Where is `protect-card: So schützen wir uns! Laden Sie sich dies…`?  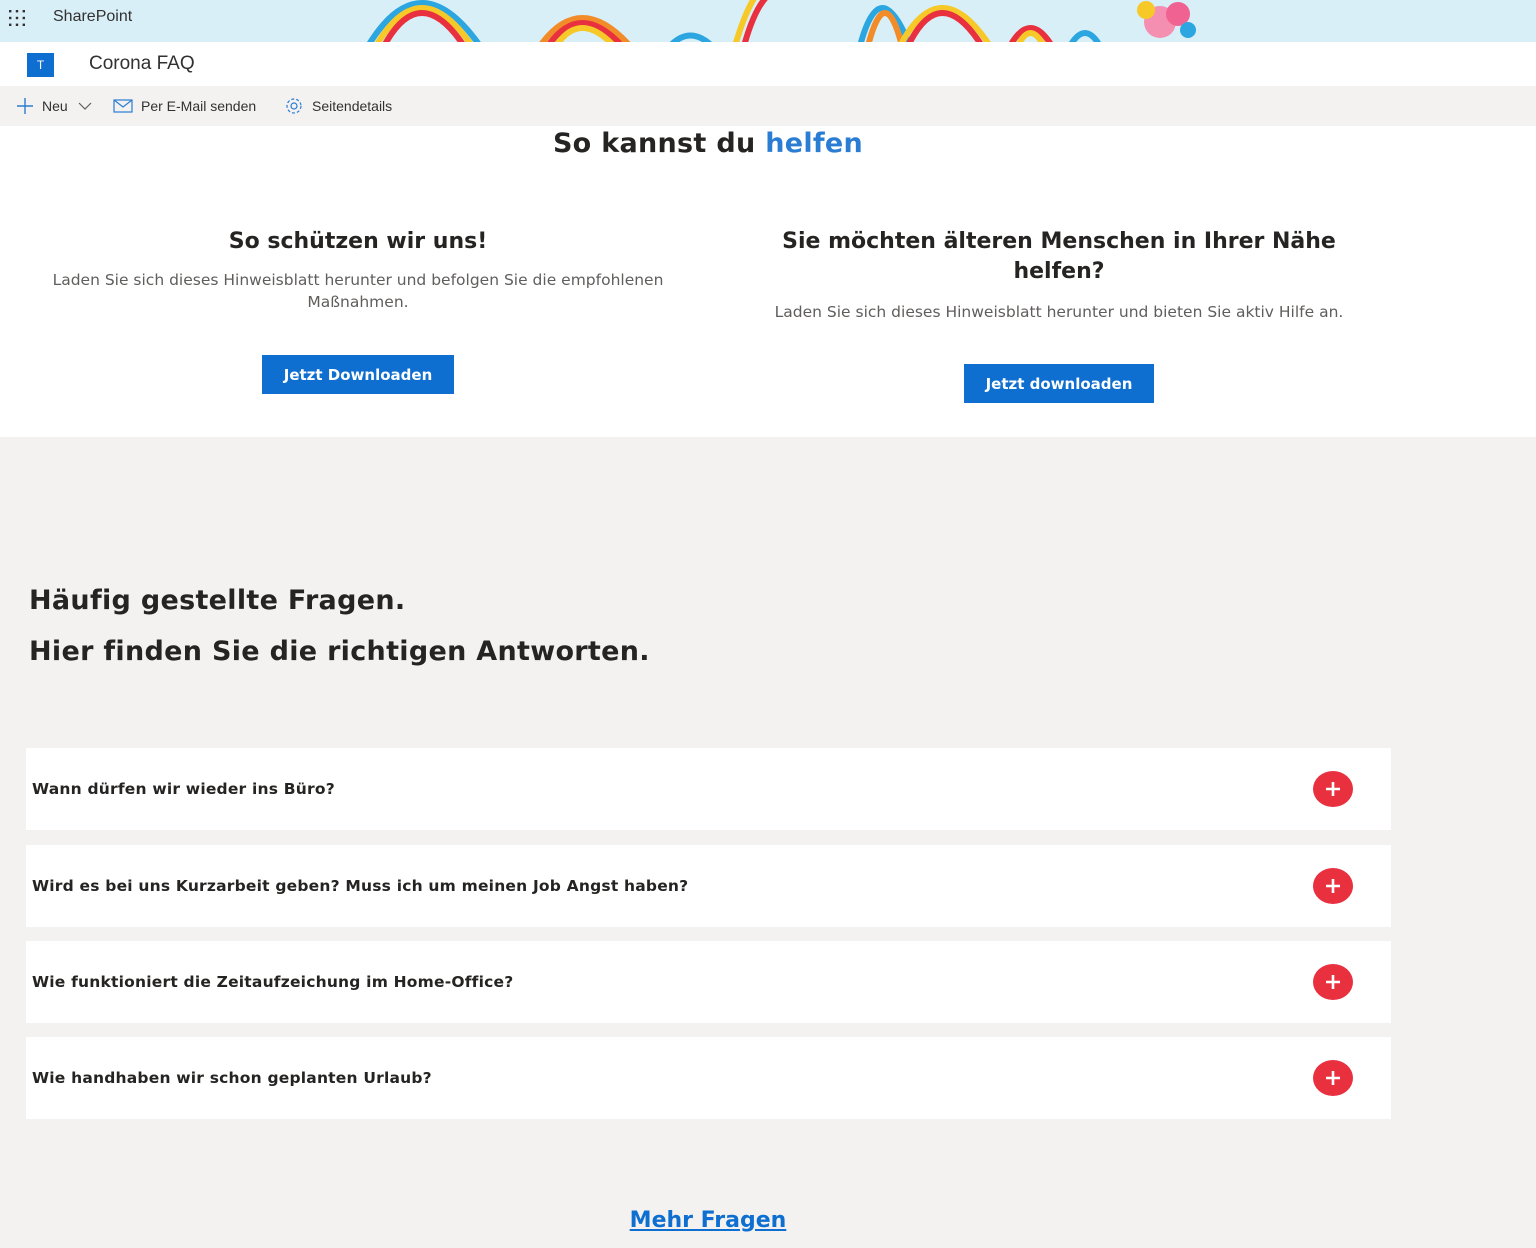 protect-card: So schützen wir uns! Laden Sie sich dies… is located at coordinates (358, 270).